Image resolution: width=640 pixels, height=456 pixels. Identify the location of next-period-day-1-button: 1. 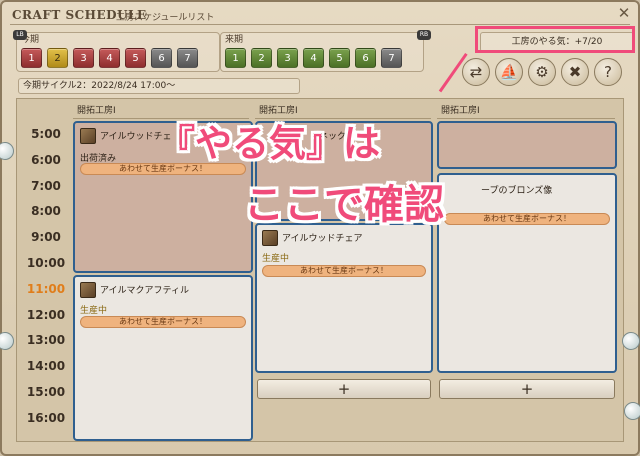
(235, 58).